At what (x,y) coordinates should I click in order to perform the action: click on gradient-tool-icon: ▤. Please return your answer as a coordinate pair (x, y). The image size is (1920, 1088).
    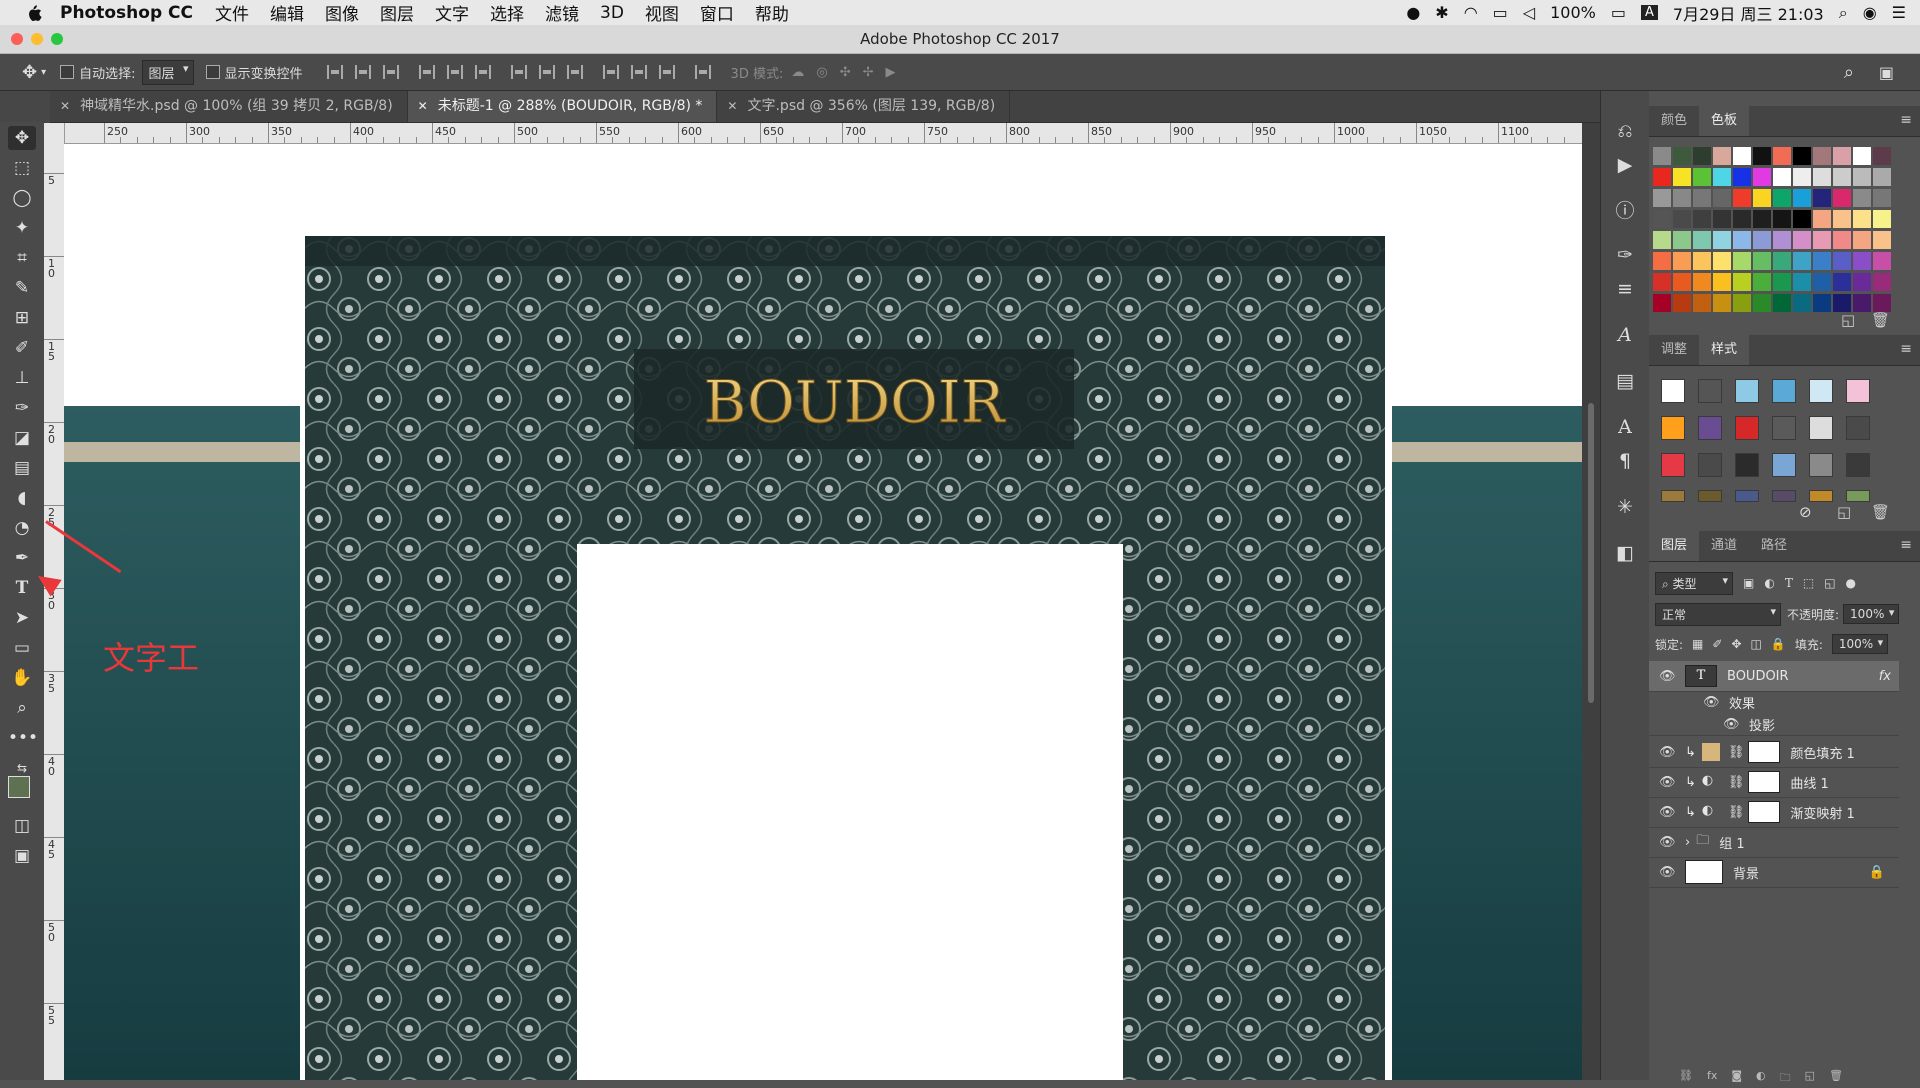
    Looking at the image, I should click on (22, 468).